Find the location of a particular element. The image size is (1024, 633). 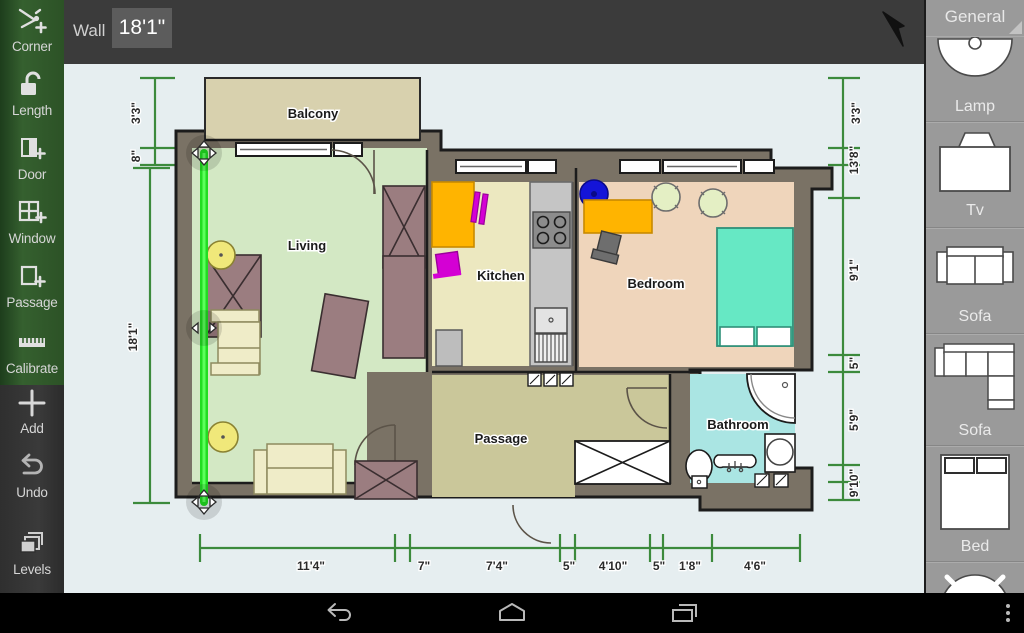

object-library-panel: General Lamp Tv Sofa Sofa Bed is located at coordinates (974, 296).